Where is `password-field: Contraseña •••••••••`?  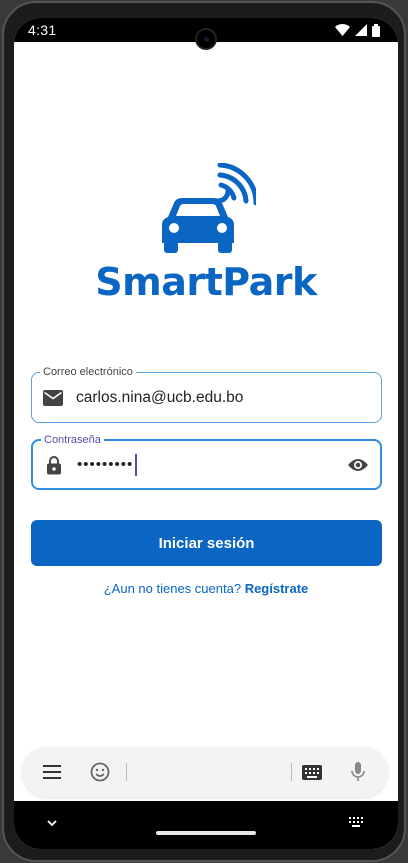 password-field: Contraseña ••••••••• is located at coordinates (206, 461).